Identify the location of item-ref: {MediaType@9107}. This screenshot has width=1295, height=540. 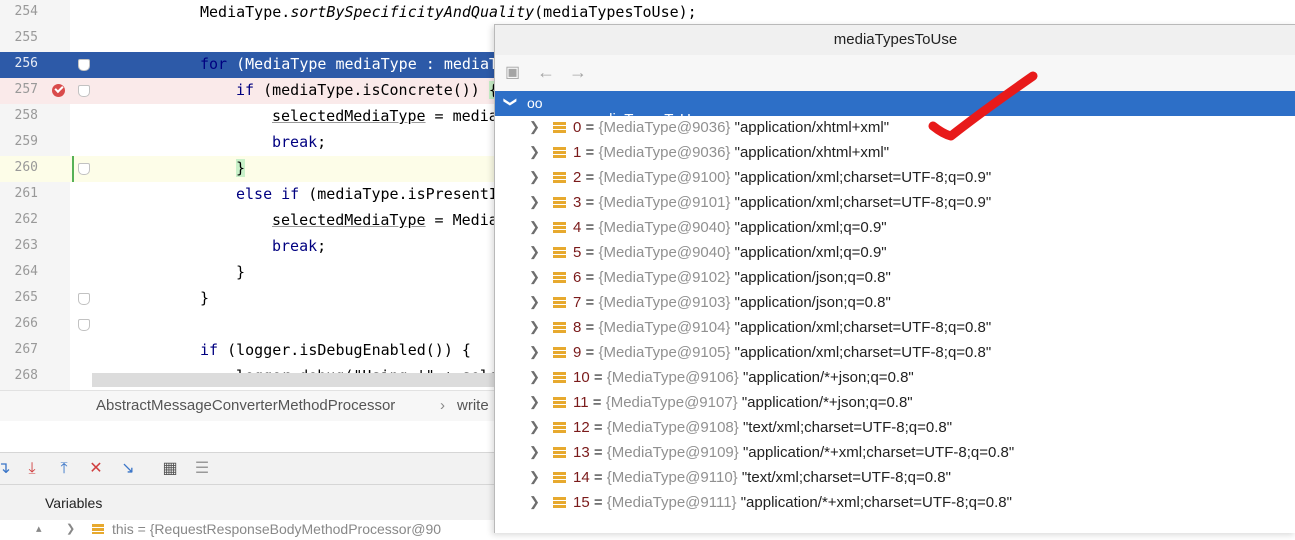
(671, 402).